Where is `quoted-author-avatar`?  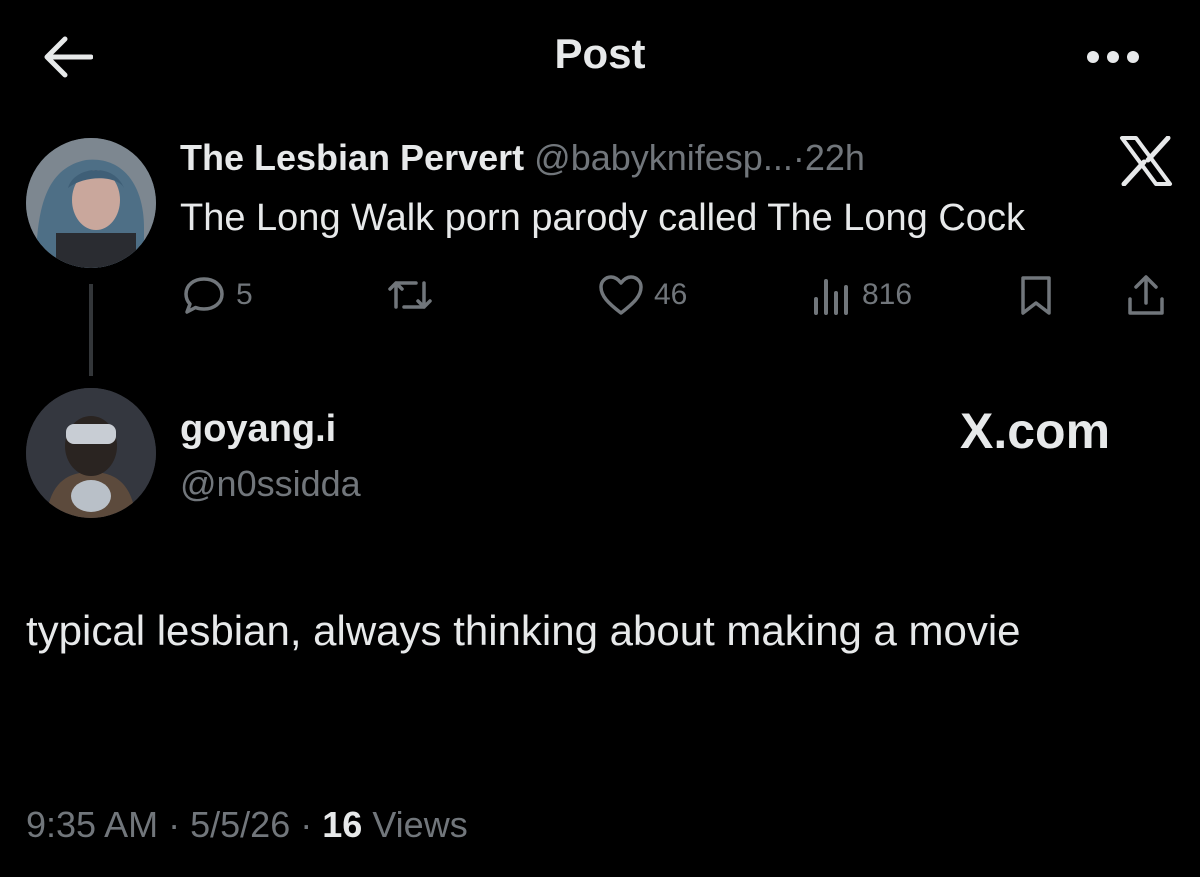 quoted-author-avatar is located at coordinates (91, 203).